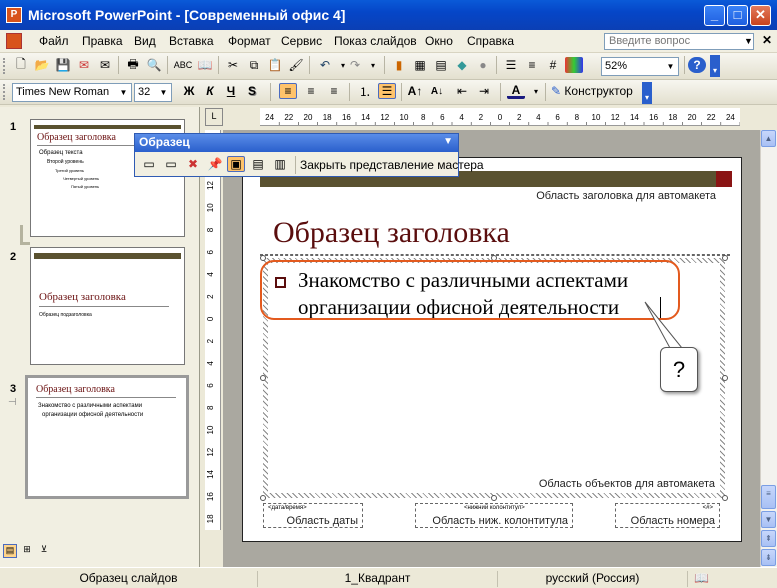 This screenshot has width=777, height=588. What do you see at coordinates (399, 65) in the screenshot?
I see `chart-icon: ▮` at bounding box center [399, 65].